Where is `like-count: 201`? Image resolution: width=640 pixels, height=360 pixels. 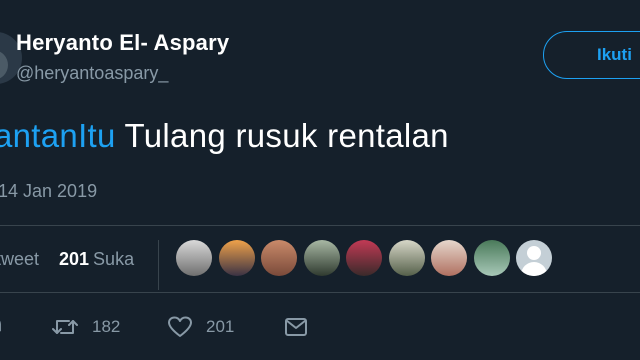
like-count: 201 is located at coordinates (220, 326).